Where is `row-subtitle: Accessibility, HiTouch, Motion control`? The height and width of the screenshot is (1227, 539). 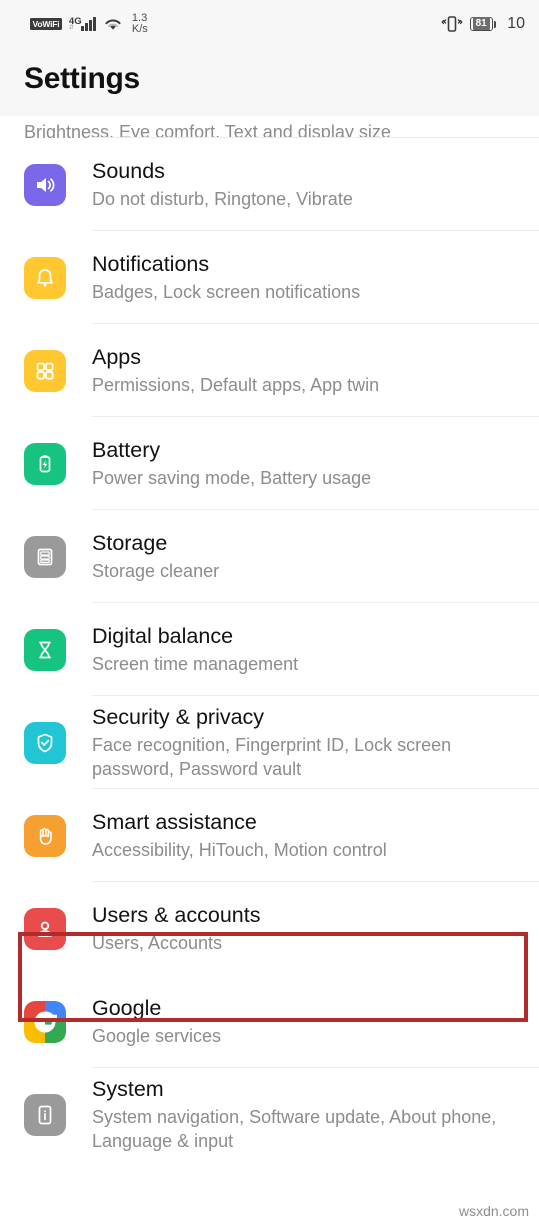 row-subtitle: Accessibility, HiTouch, Motion control is located at coordinates (239, 850).